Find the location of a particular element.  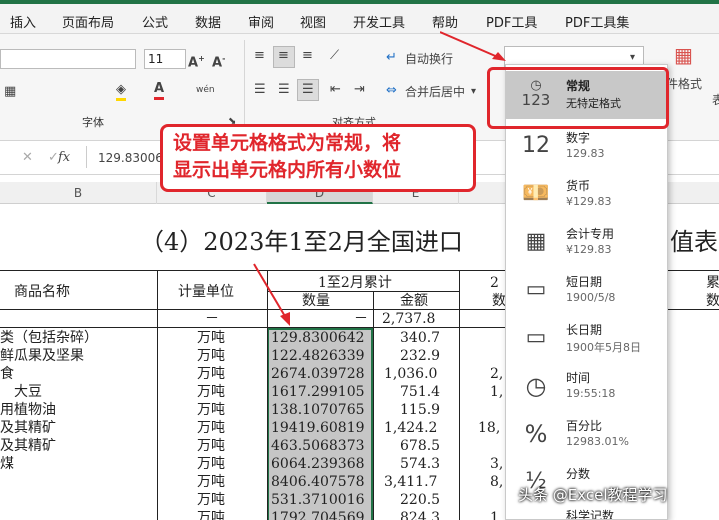

row-amount: 340.7 is located at coordinates (420, 338).